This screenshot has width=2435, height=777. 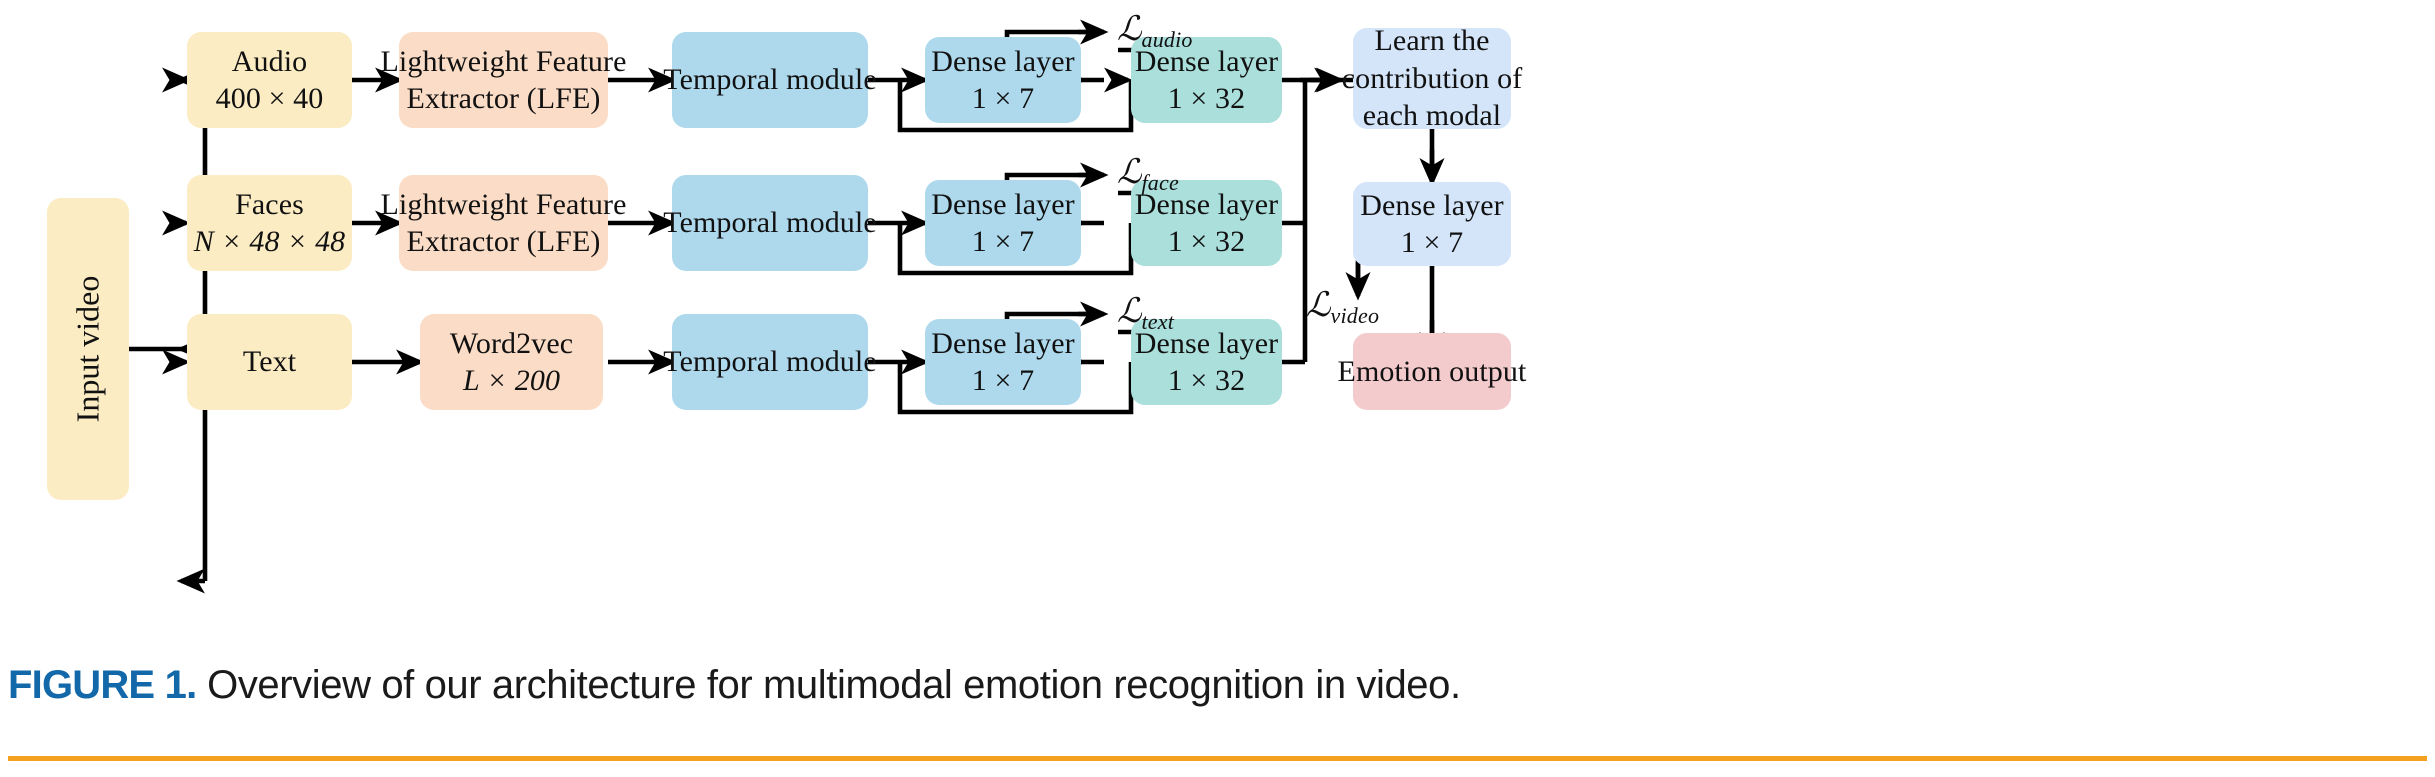 What do you see at coordinates (1003, 204) in the screenshot?
I see `node-face-dense-a-line1: Dense layer` at bounding box center [1003, 204].